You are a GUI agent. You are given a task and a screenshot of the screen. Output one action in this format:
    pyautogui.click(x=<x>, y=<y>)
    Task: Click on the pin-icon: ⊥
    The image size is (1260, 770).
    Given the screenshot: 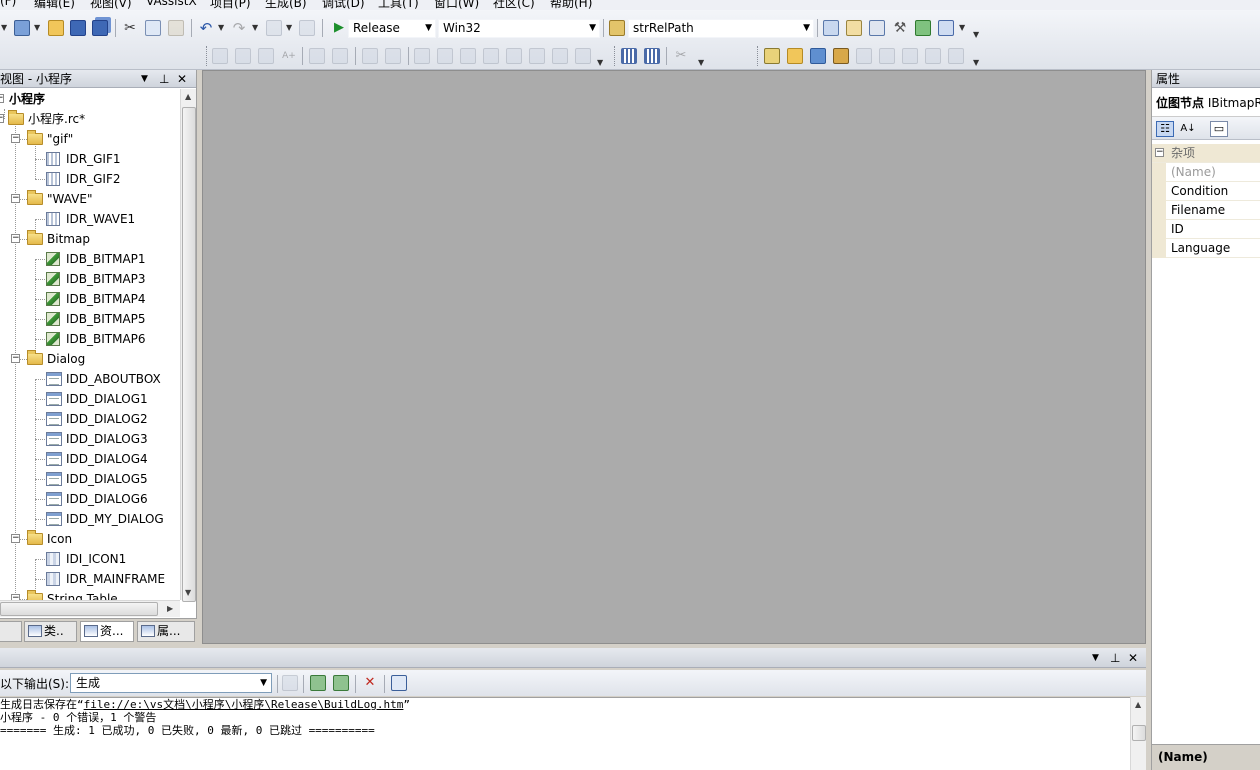 What is the action you would take?
    pyautogui.click(x=1115, y=658)
    